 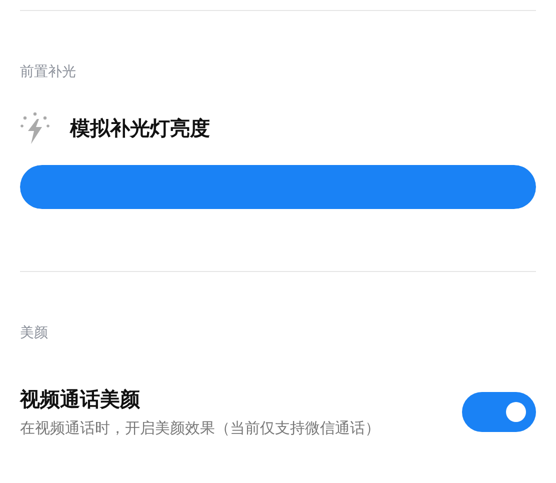 What do you see at coordinates (48, 72) in the screenshot?
I see `section-header: 前置补光` at bounding box center [48, 72].